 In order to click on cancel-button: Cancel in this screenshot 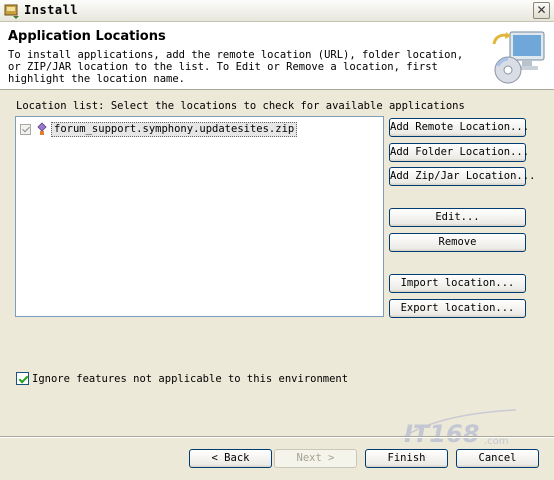, I will do `click(497, 458)`.